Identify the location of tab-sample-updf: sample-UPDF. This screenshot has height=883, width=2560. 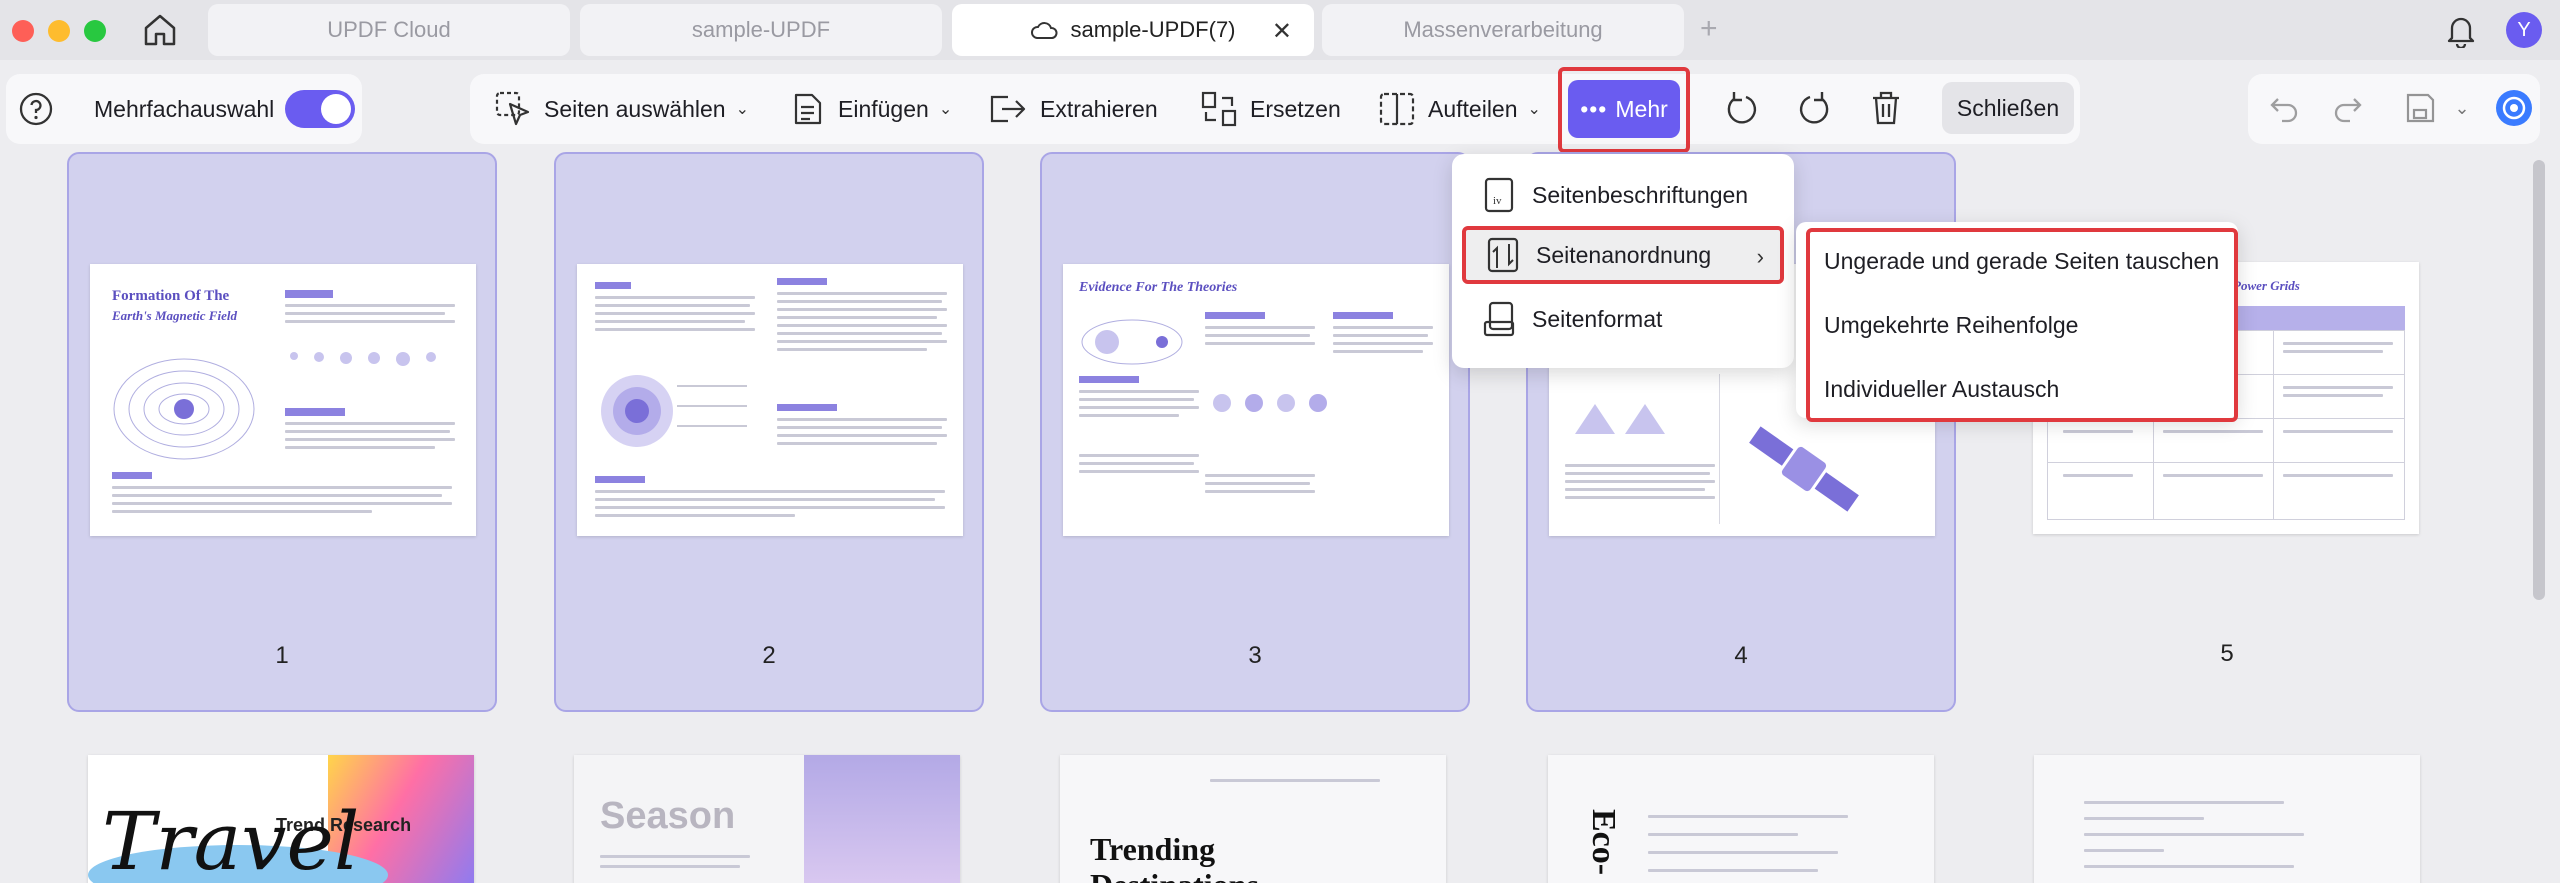
(761, 30).